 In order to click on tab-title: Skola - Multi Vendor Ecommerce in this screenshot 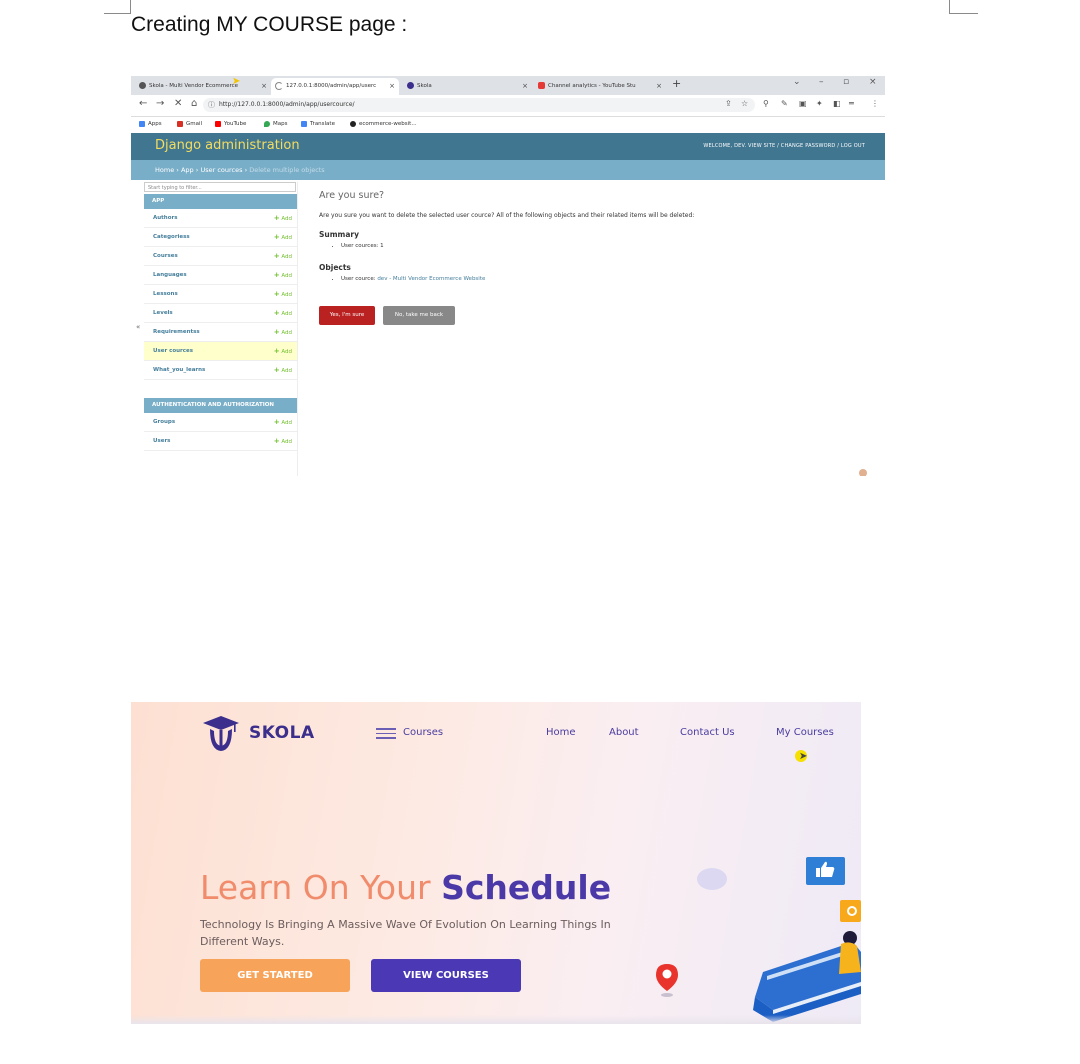, I will do `click(193, 86)`.